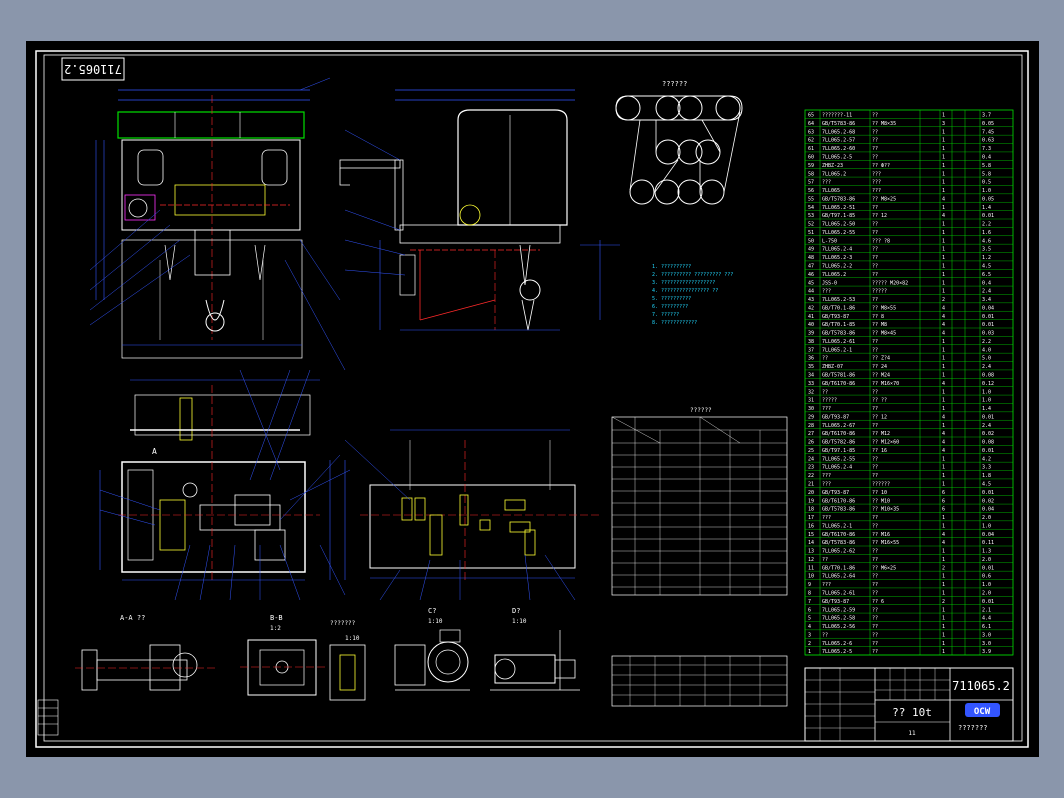 The height and width of the screenshot is (798, 1064). Describe the element at coordinates (811, 116) in the screenshot. I see `parts-list-cell: 65` at that location.